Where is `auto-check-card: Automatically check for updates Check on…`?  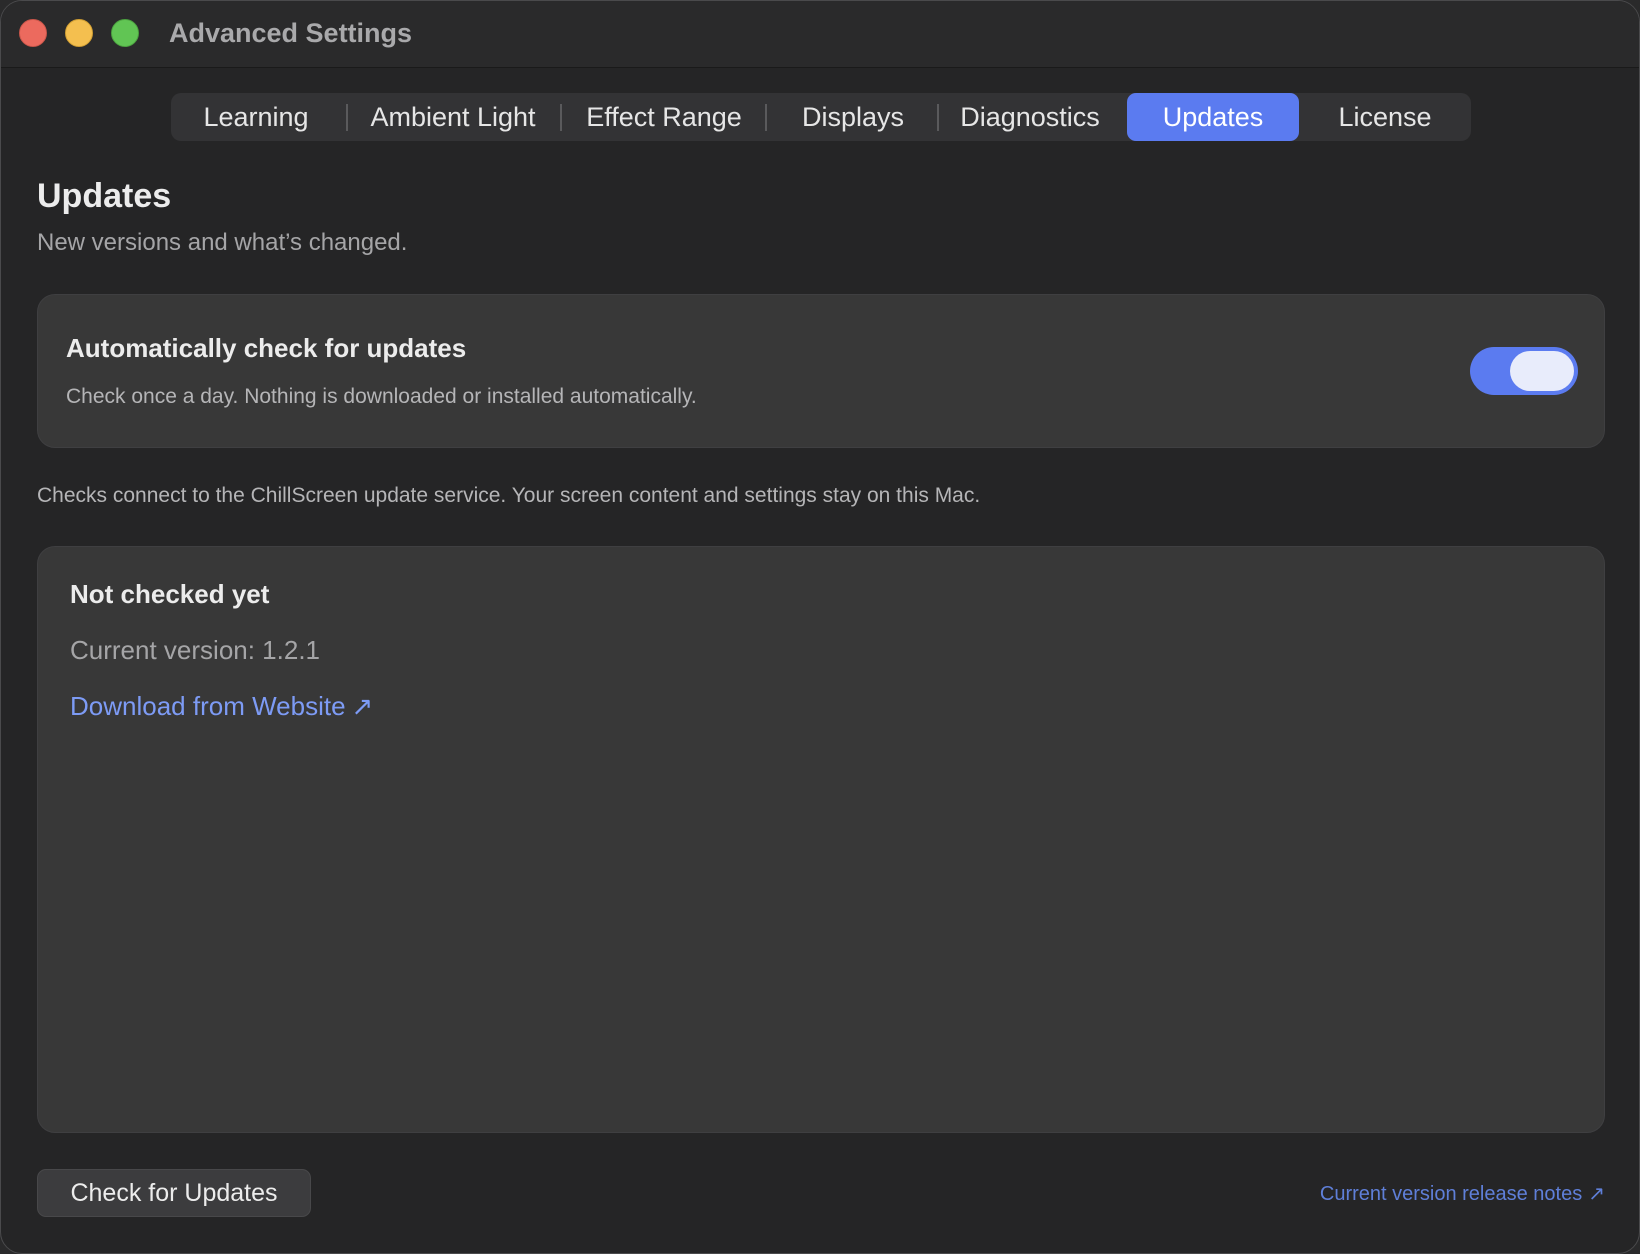 auto-check-card: Automatically check for updates Check on… is located at coordinates (821, 371).